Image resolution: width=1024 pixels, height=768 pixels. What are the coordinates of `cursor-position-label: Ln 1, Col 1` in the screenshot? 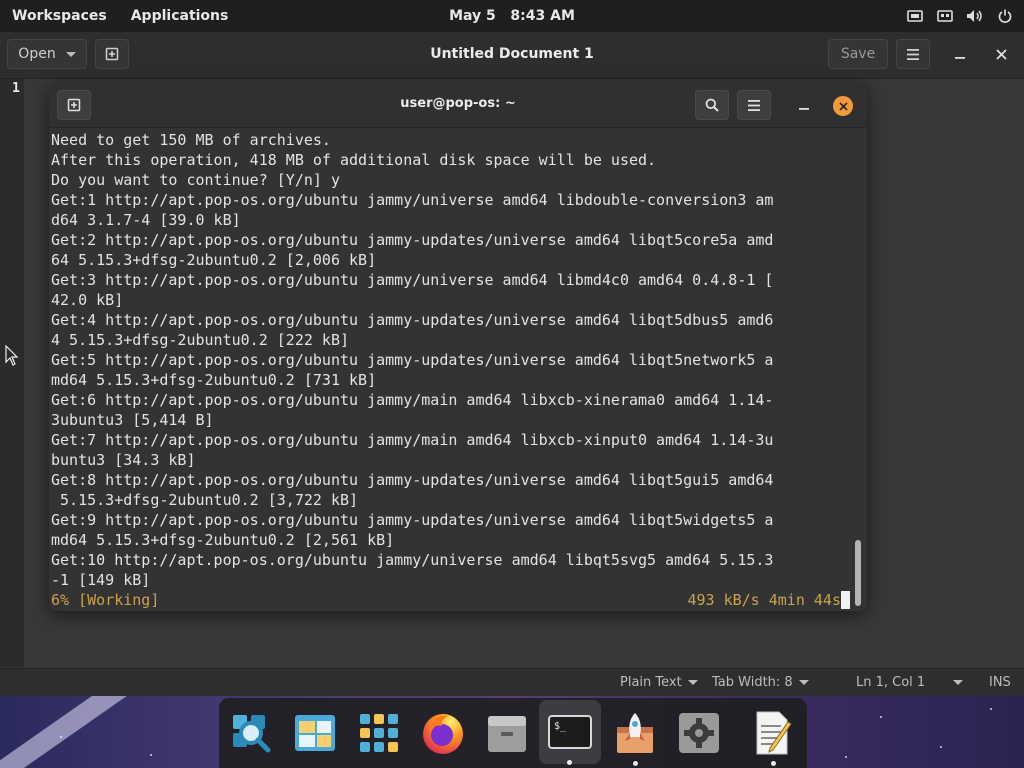 It's located at (891, 682).